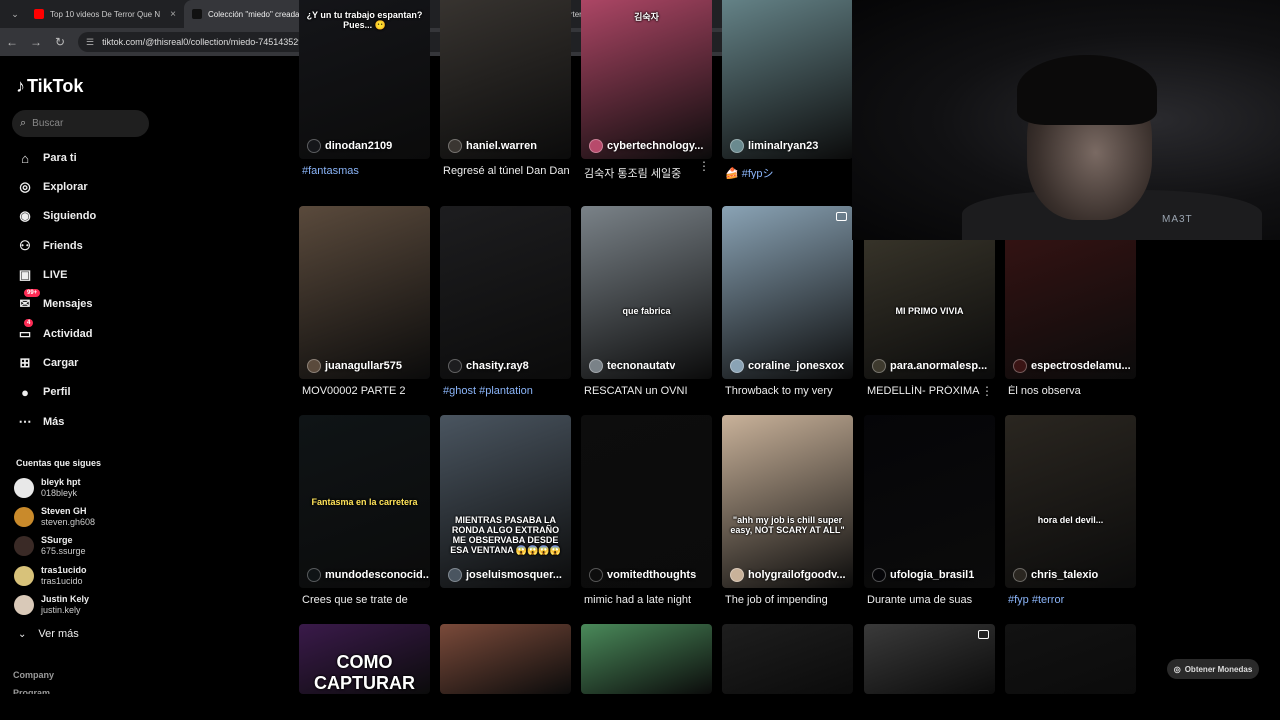 This screenshot has height=720, width=1280. I want to click on video-caption: Regresé al túnel Dan Dan, so click(507, 172).